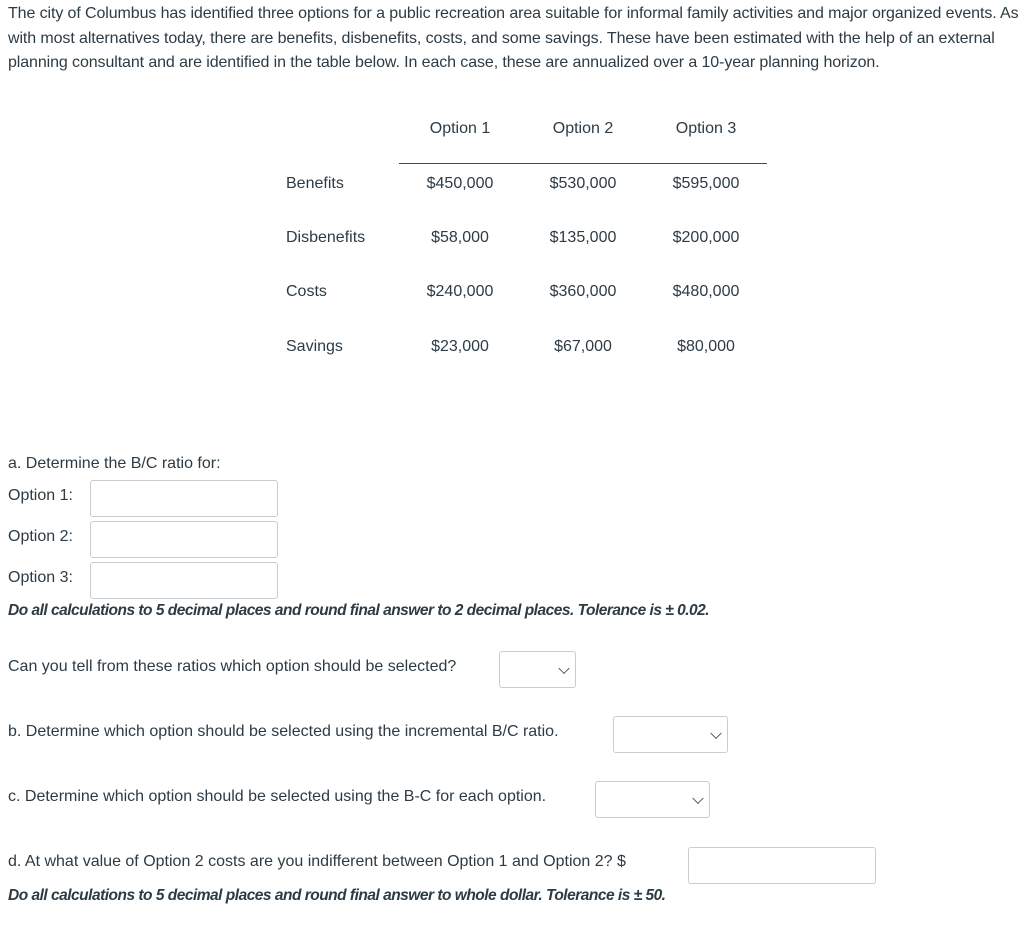  Describe the element at coordinates (315, 183) in the screenshot. I see `row-label: Benefits` at that location.